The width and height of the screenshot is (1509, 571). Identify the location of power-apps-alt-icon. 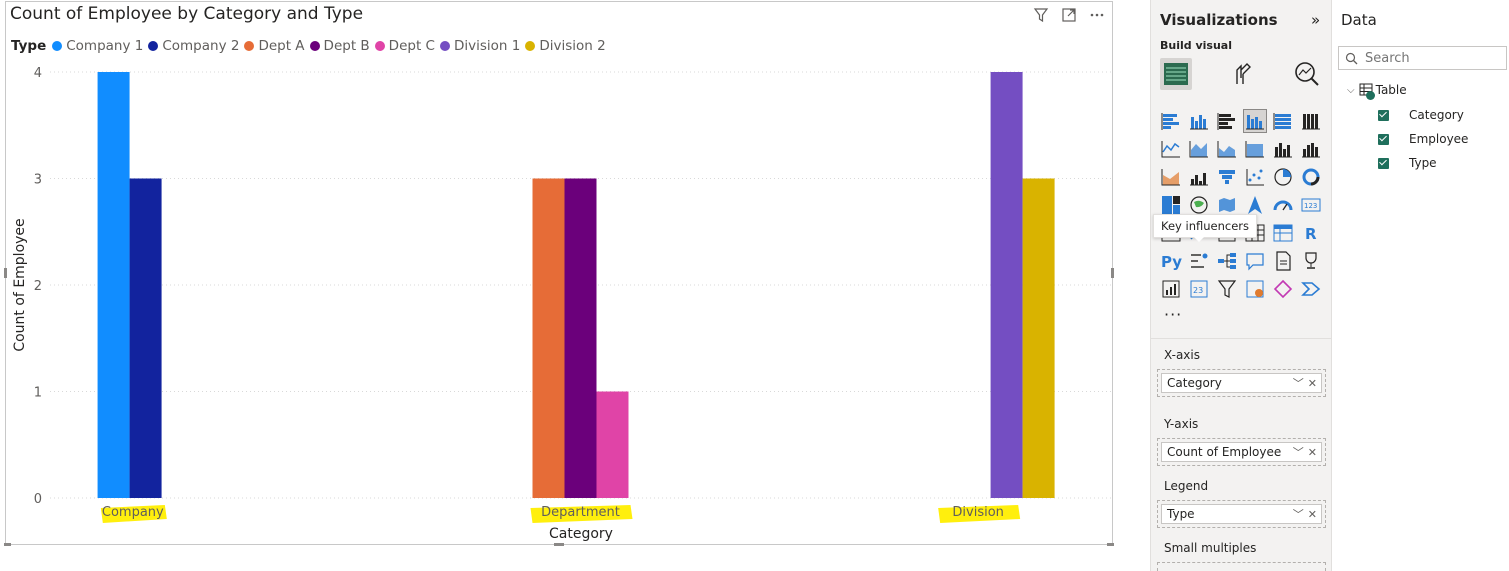
(1283, 289).